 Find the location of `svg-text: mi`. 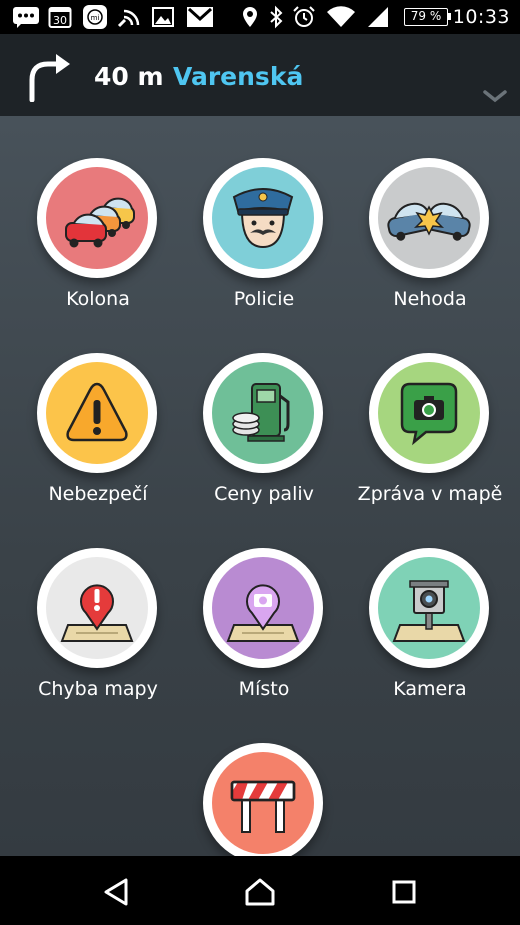

svg-text: mi is located at coordinates (95, 18).